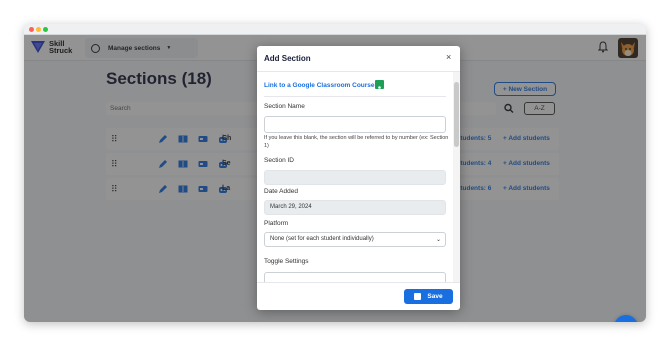 The image size is (670, 346). I want to click on minimize-window-button, so click(38, 29).